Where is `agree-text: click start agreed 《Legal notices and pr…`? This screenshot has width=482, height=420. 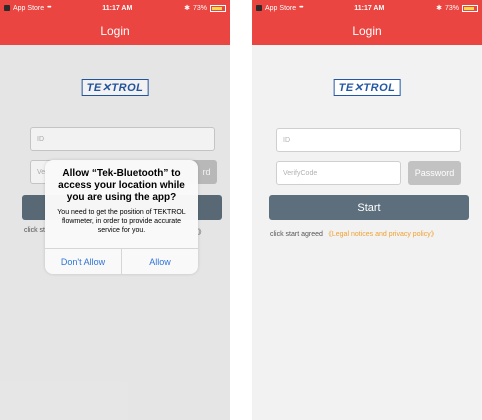
agree-text: click start agreed 《Legal notices and pr… is located at coordinates (354, 234).